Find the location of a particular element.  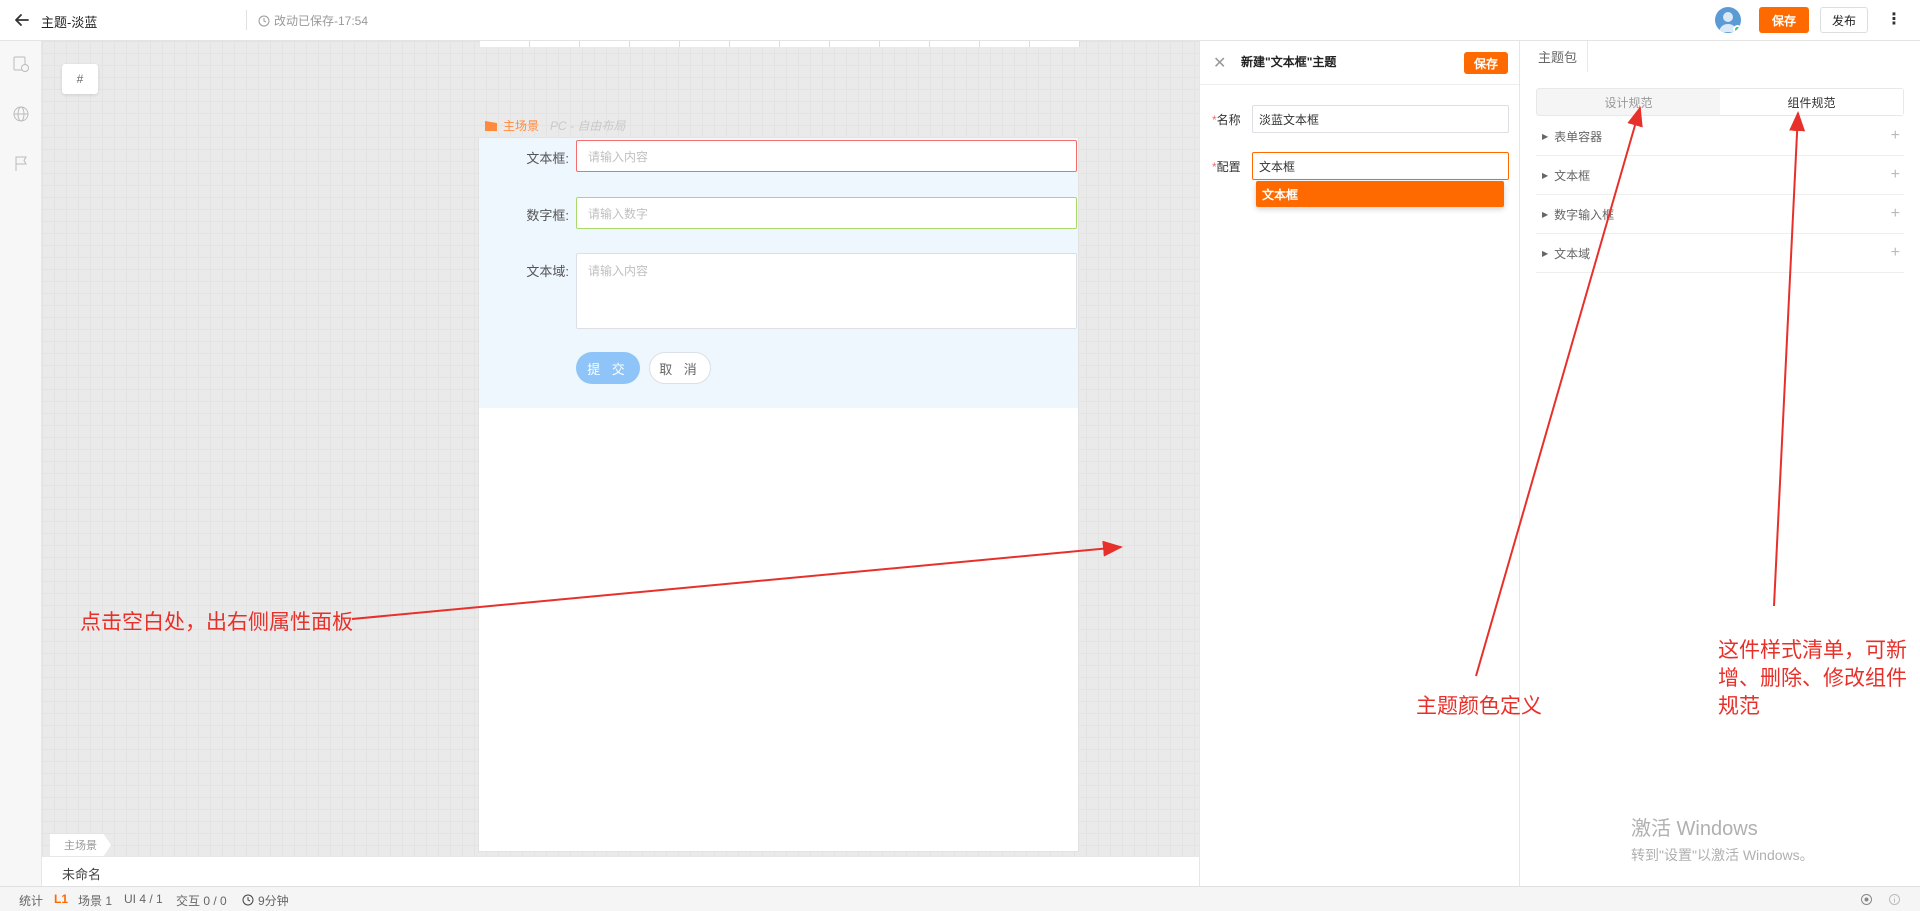

scene-tab: 主场景 is located at coordinates (80, 845).